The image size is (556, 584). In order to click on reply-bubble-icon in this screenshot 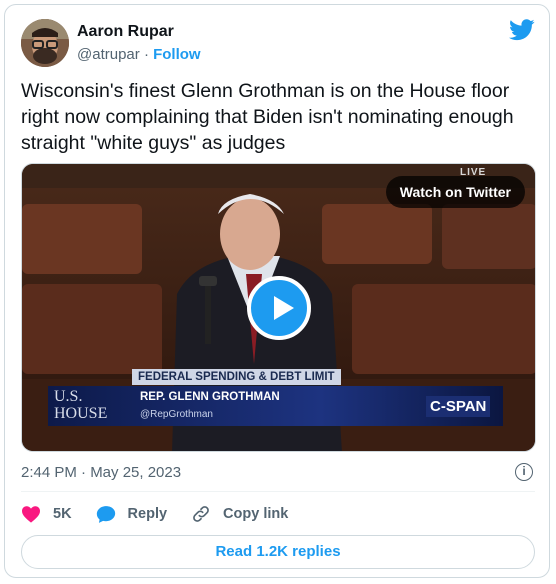, I will do `click(105, 514)`.